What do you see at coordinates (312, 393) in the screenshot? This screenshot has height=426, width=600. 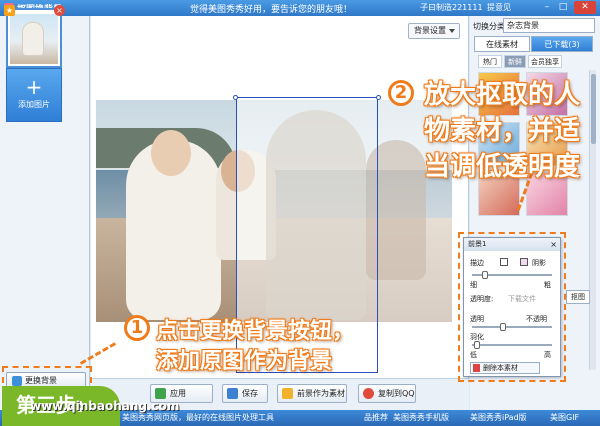 I see `foreground-as-material-button: 前景作为素材` at bounding box center [312, 393].